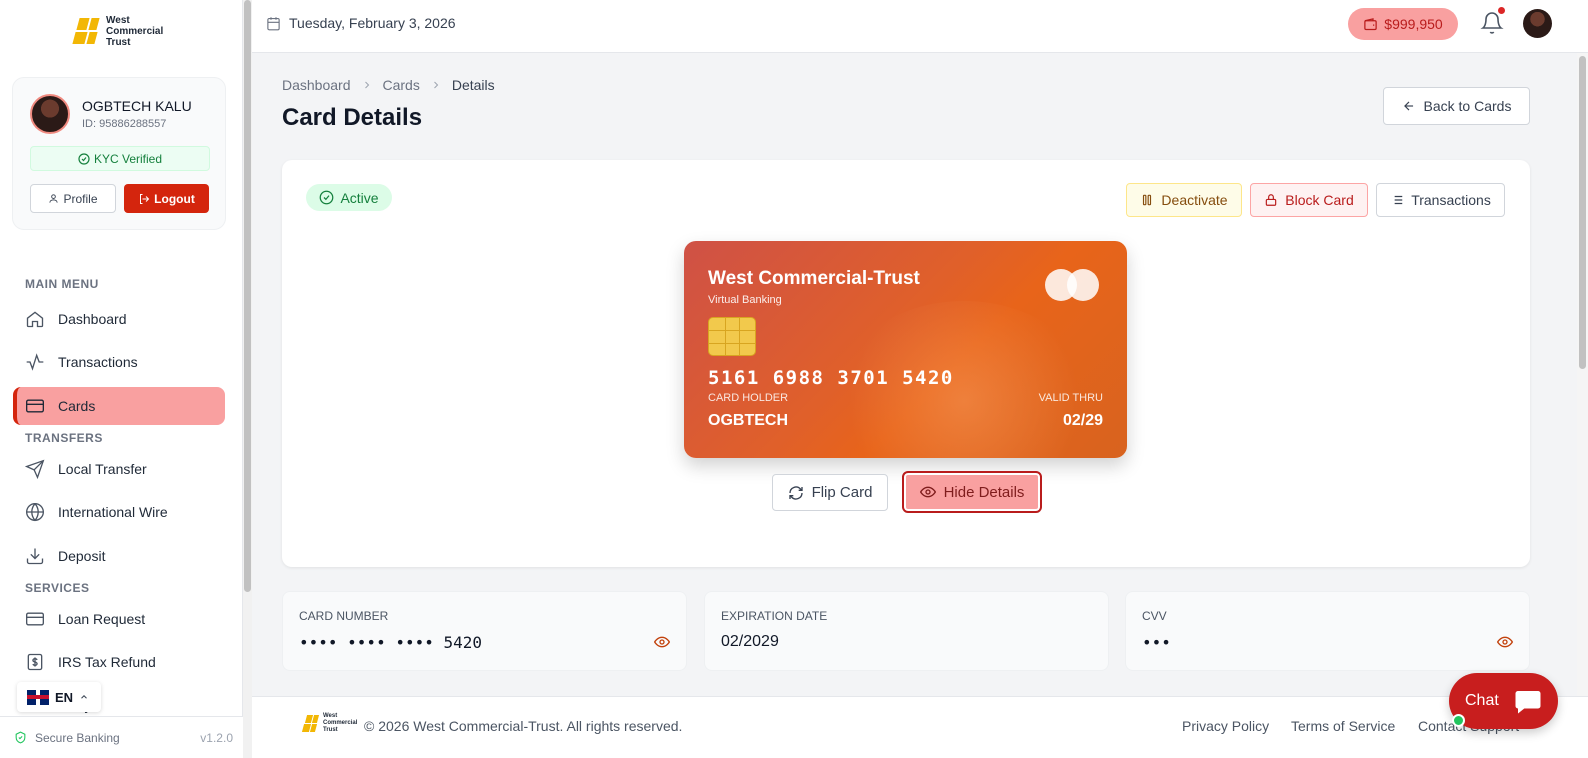  Describe the element at coordinates (795, 492) in the screenshot. I see `refresh-icon` at that location.